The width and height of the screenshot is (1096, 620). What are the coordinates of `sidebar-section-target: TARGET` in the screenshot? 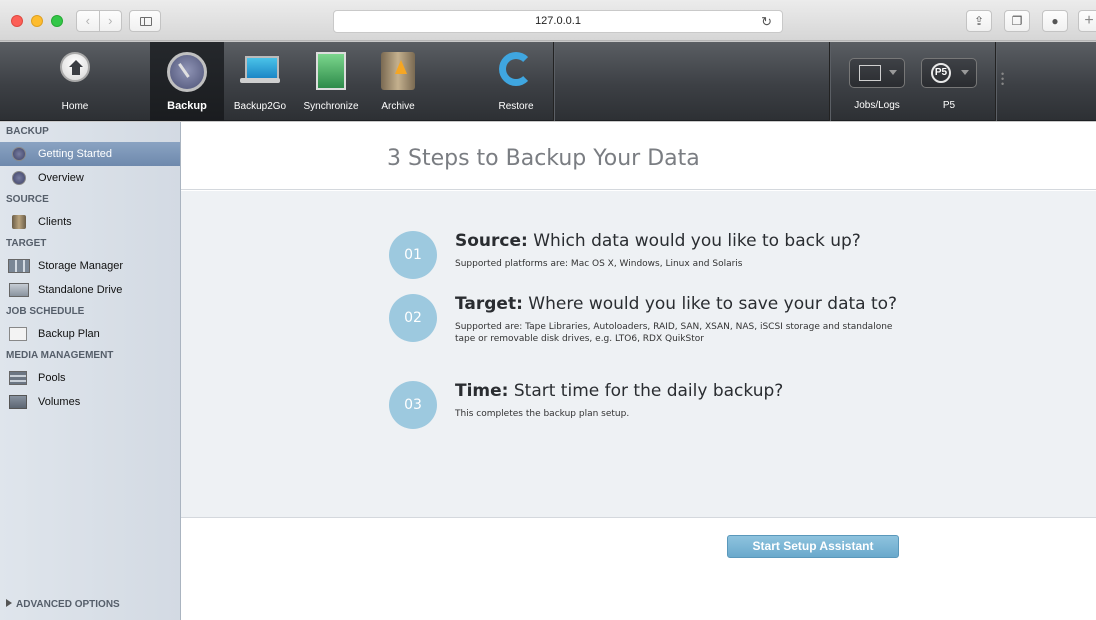 It's located at (26, 243).